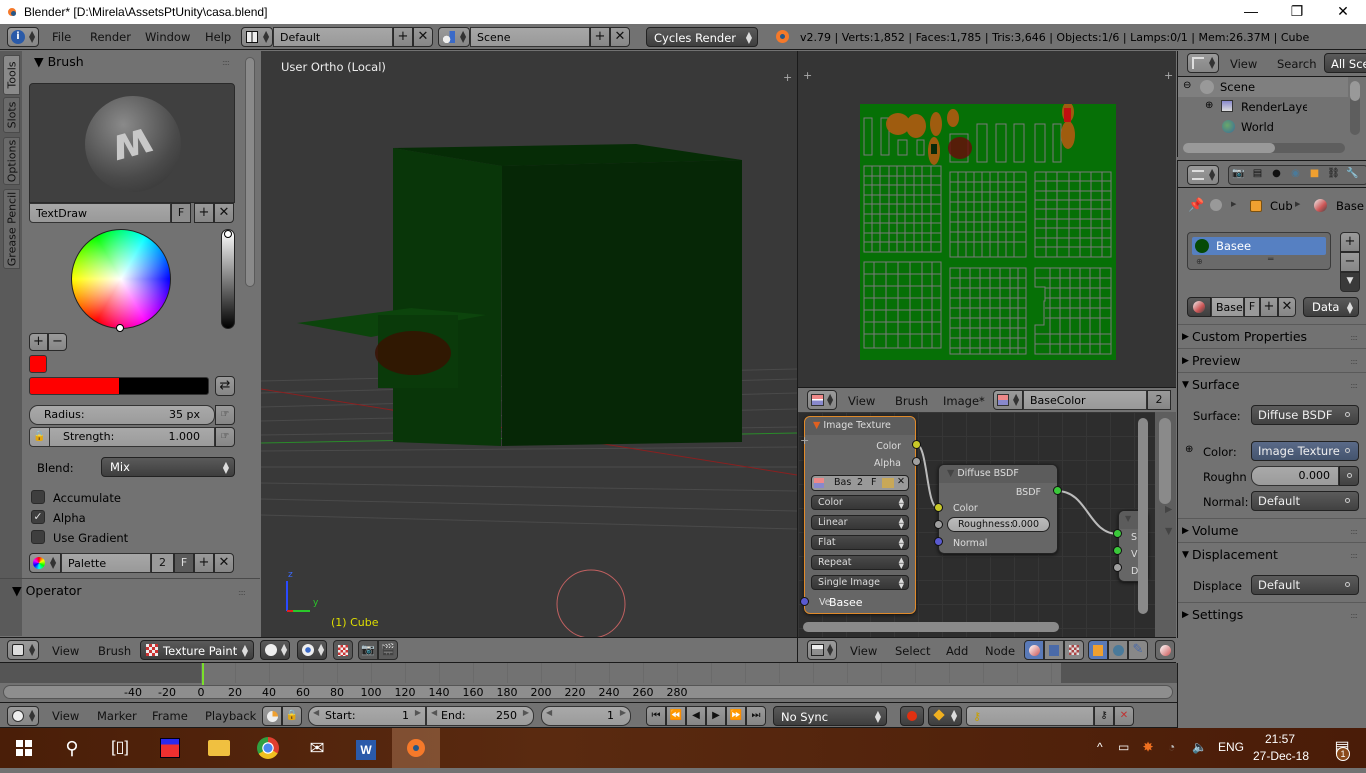  Describe the element at coordinates (1272, 614) in the screenshot. I see `section-settings: ▶ Settings::::` at that location.